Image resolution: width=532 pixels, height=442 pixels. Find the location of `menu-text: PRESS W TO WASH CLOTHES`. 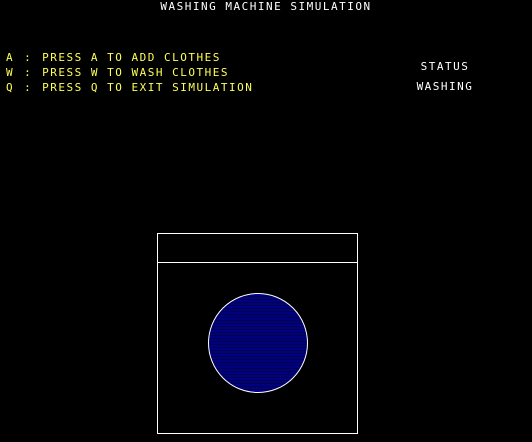

menu-text: PRESS W TO WASH CLOTHES is located at coordinates (135, 72).